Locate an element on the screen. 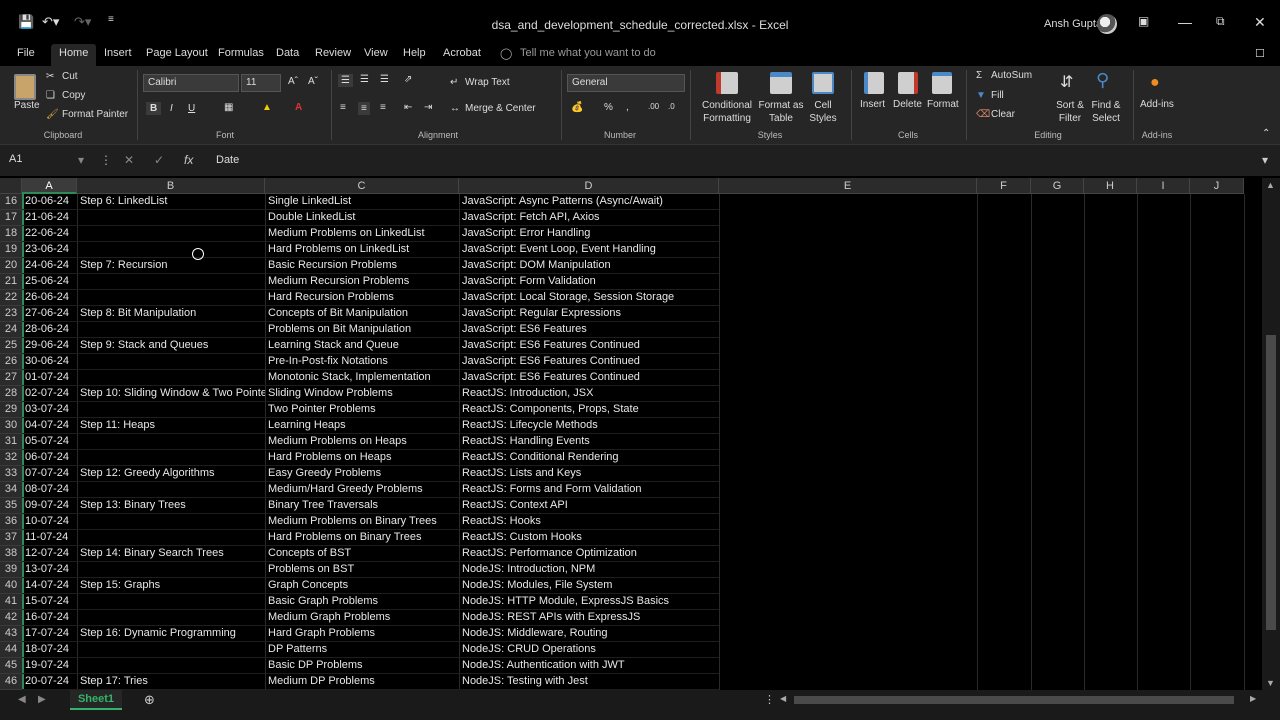 The height and width of the screenshot is (720, 1280). horizontal-scrollbar: ◀ ▶ is located at coordinates (1020, 700).